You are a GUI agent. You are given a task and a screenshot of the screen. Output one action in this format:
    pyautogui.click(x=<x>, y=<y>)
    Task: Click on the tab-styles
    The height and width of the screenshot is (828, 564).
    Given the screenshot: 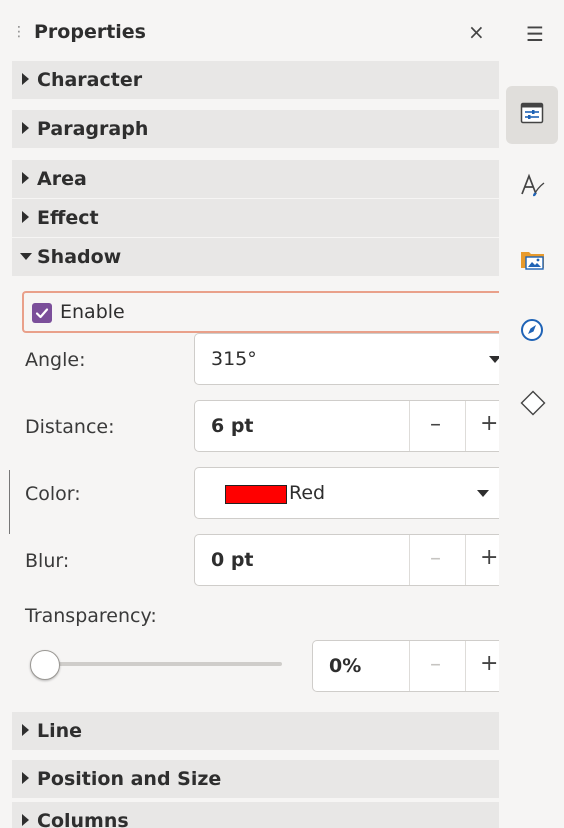 What is the action you would take?
    pyautogui.click(x=532, y=187)
    